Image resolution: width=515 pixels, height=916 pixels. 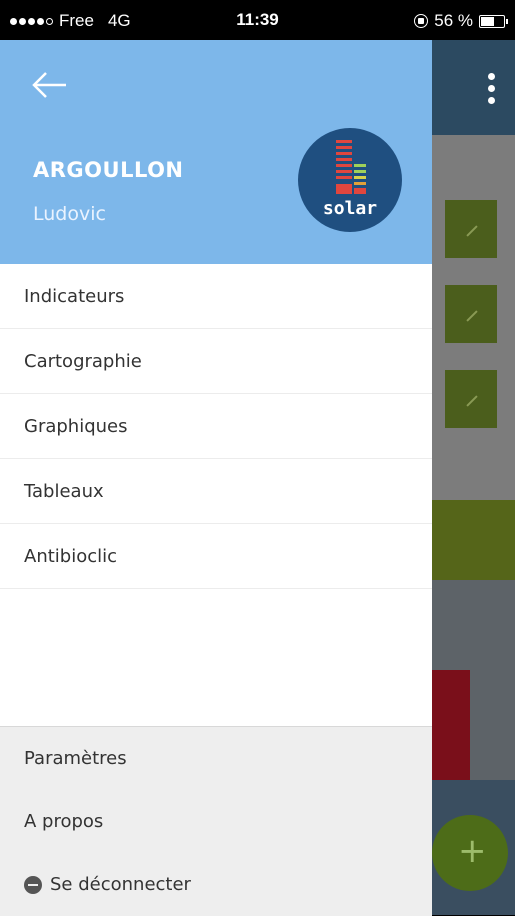 I want to click on menu-item-antibioclic: Antibioclic, so click(x=216, y=556).